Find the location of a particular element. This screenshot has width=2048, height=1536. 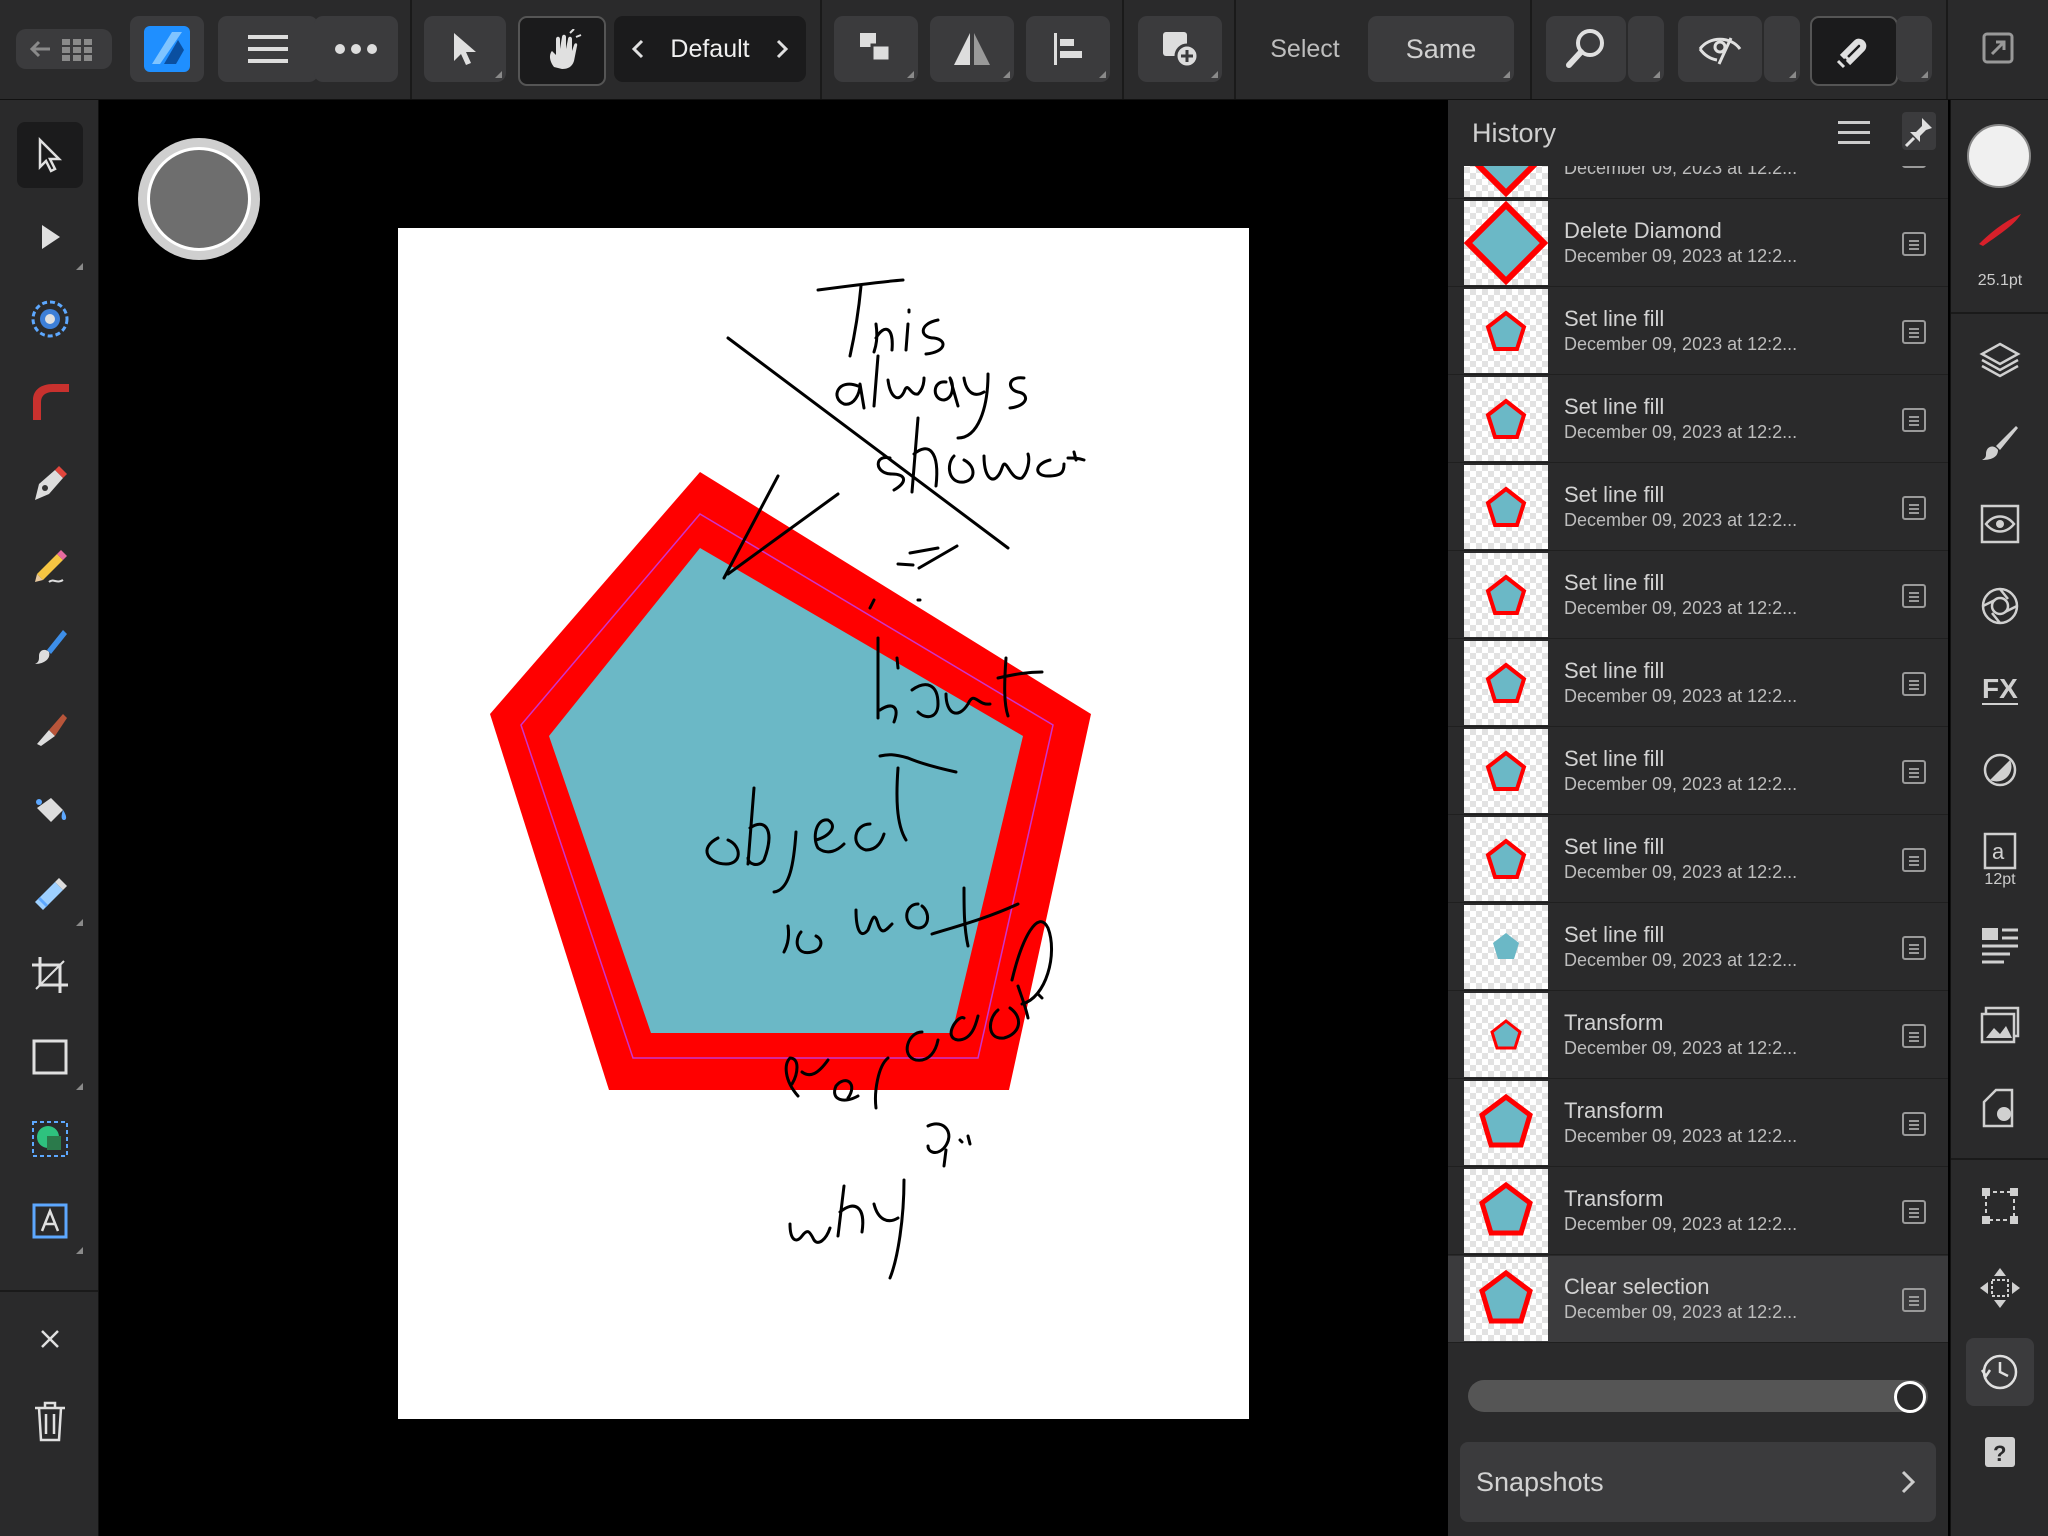

close-context-button is located at coordinates (50, 1339).